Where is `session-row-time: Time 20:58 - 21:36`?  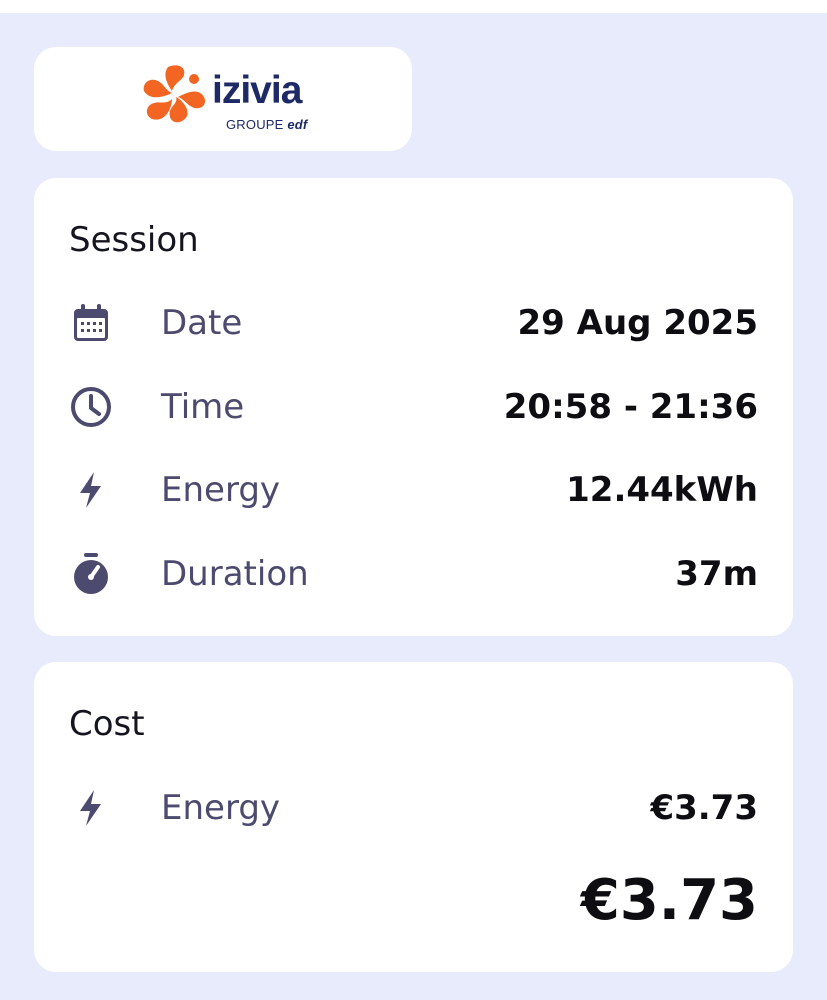
session-row-time: Time 20:58 - 21:36 is located at coordinates (413, 407).